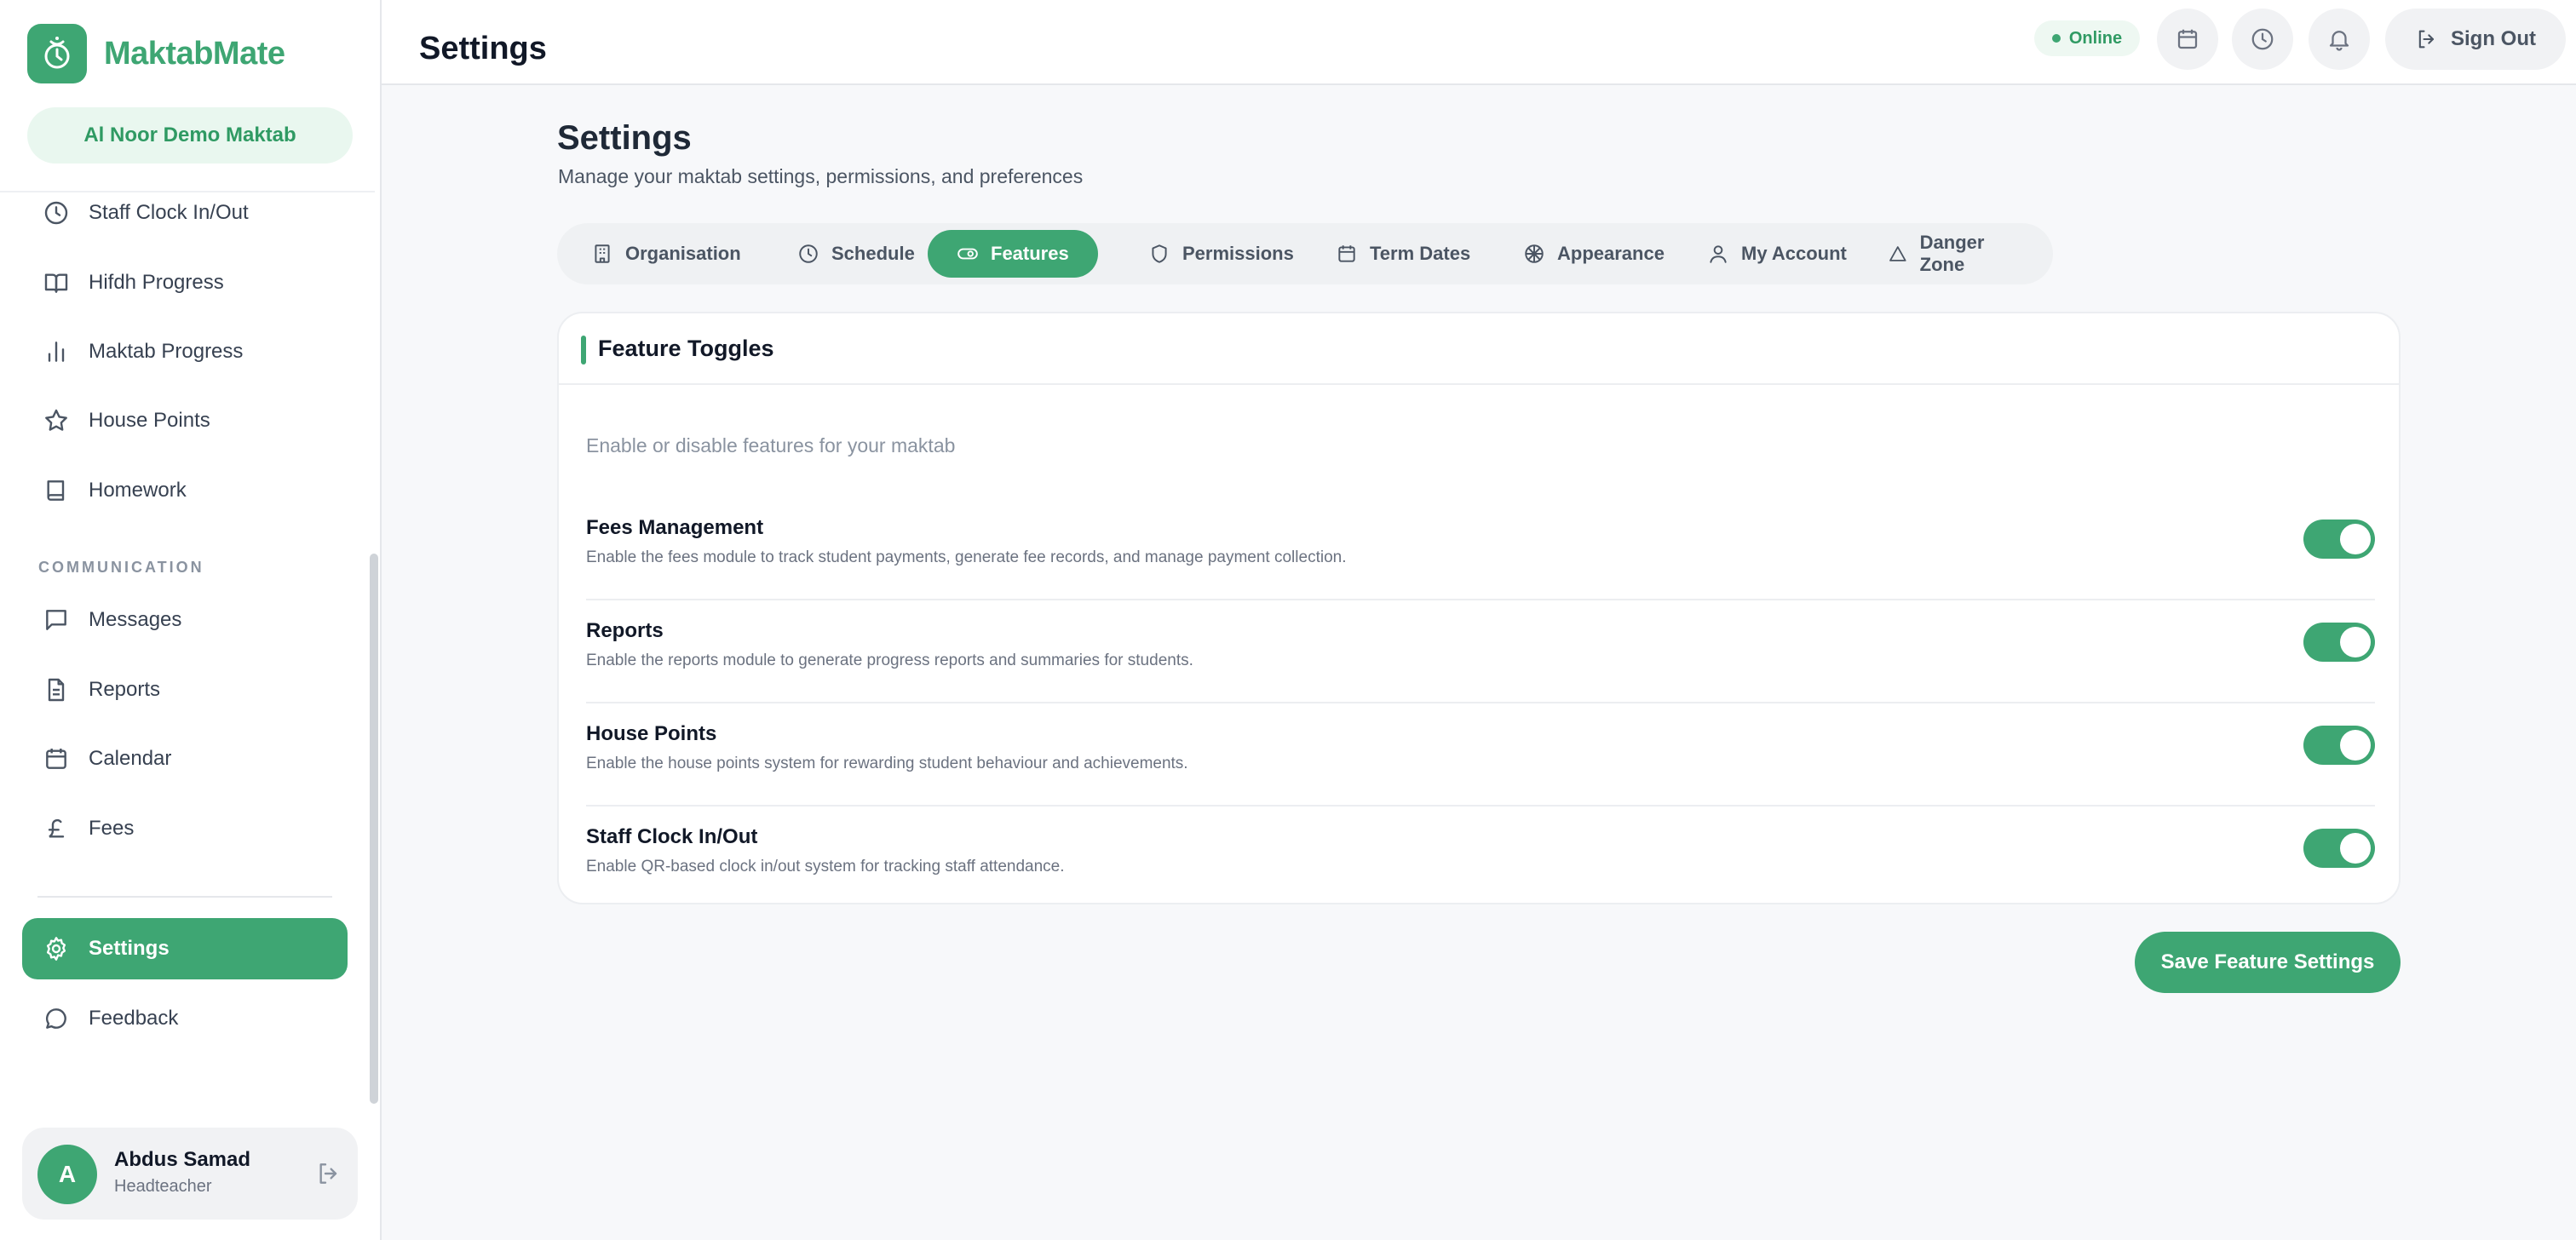  Describe the element at coordinates (163, 1186) in the screenshot. I see `user-role: Headteacher` at that location.